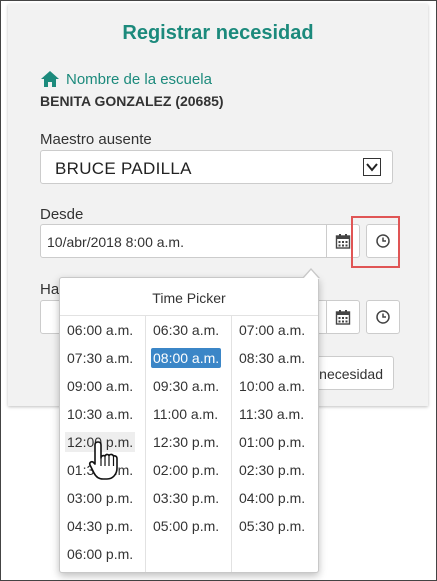 Image resolution: width=437 pixels, height=581 pixels. I want to click on school-name-label: Nombre de la escuela, so click(126, 79).